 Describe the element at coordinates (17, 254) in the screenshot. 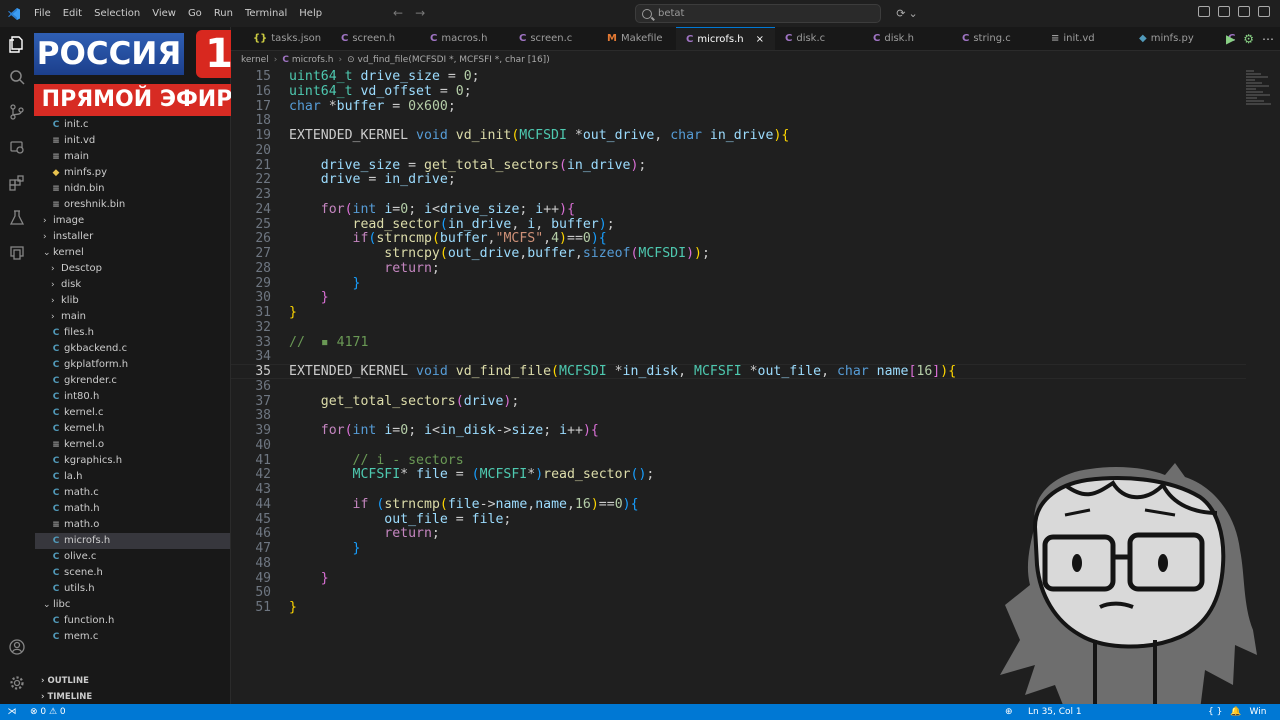

I see `remote-explorer-icon` at that location.